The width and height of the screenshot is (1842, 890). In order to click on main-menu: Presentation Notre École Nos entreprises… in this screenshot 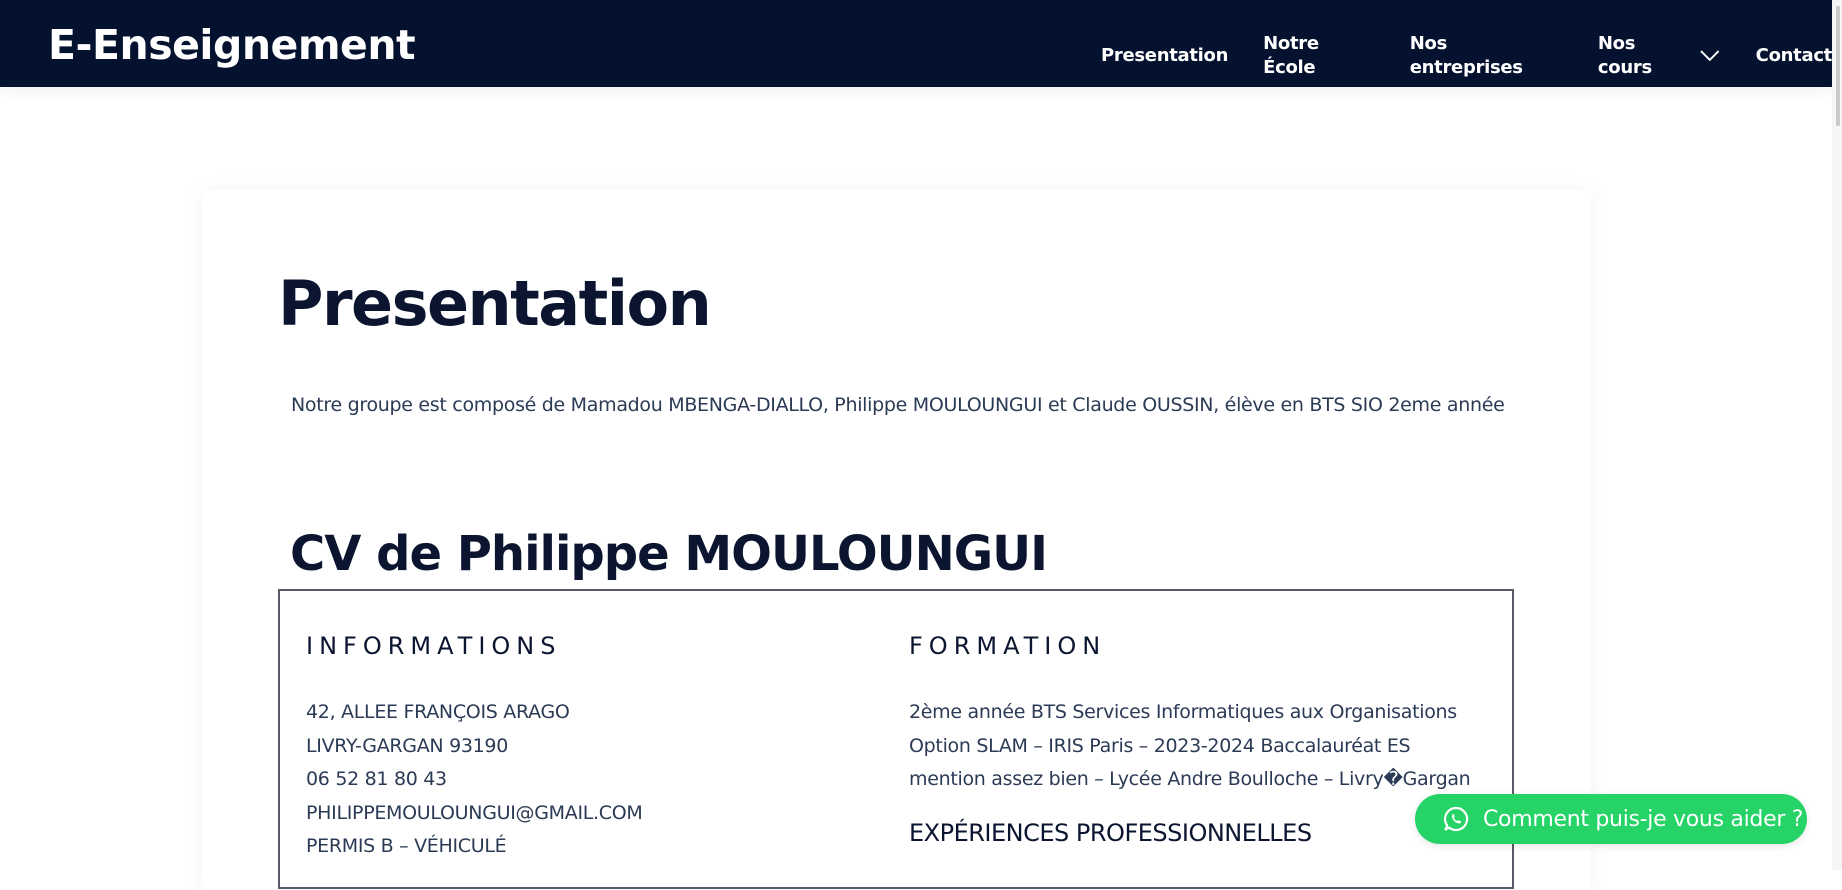, I will do `click(1466, 56)`.